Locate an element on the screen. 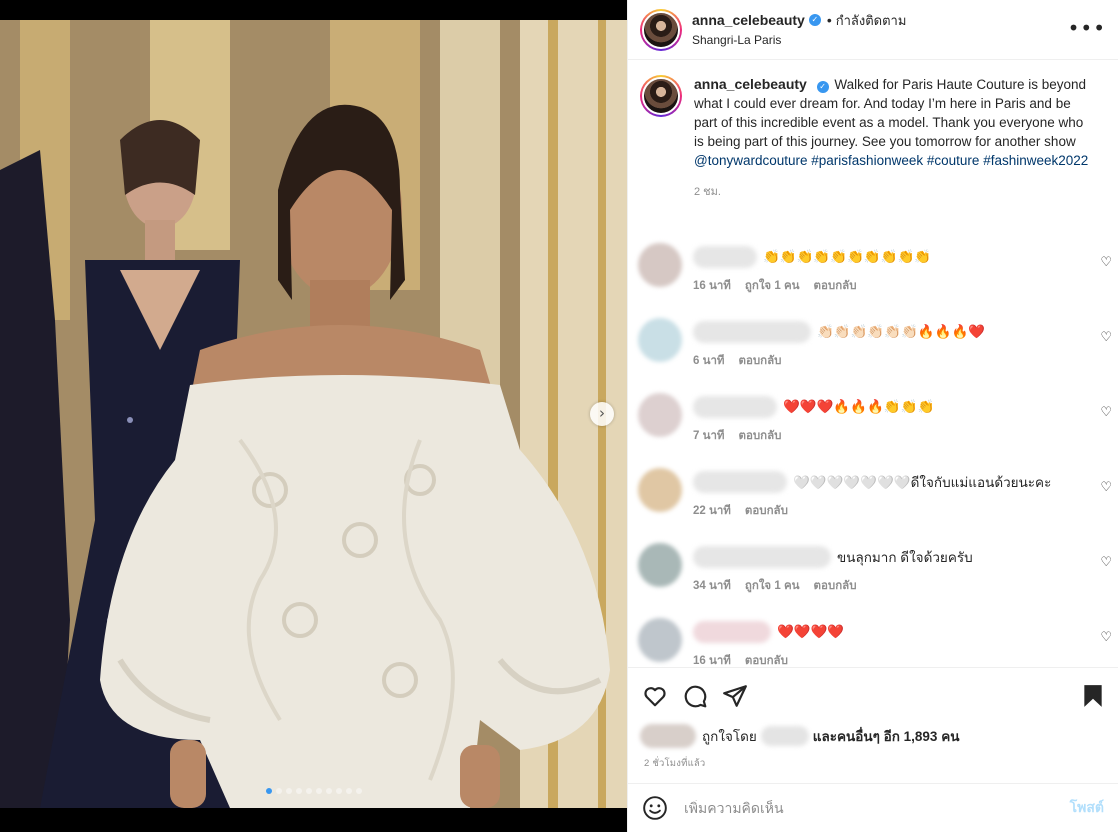  following-button: กำลังติดตาม is located at coordinates (871, 20).